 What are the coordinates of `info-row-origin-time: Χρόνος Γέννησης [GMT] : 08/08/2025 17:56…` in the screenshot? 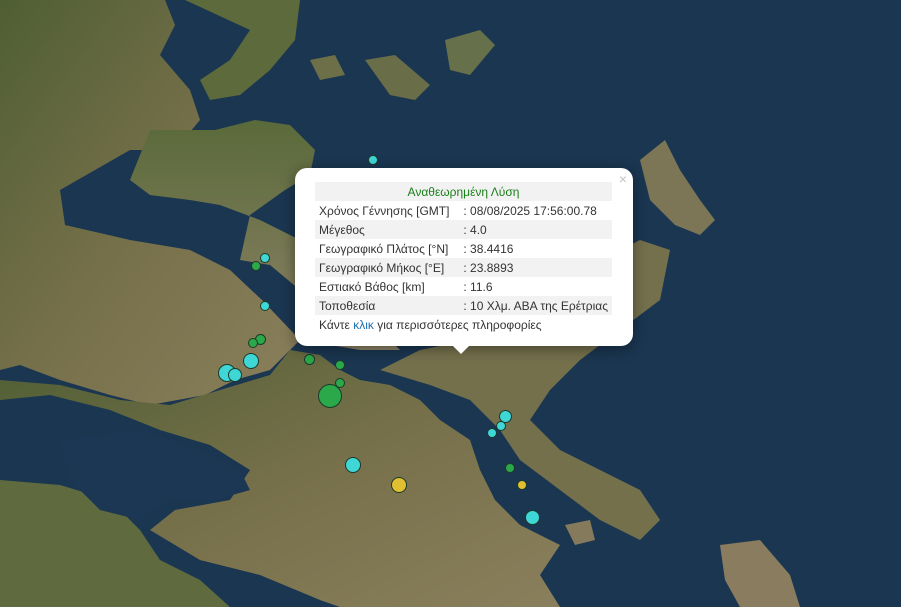 It's located at (463, 210).